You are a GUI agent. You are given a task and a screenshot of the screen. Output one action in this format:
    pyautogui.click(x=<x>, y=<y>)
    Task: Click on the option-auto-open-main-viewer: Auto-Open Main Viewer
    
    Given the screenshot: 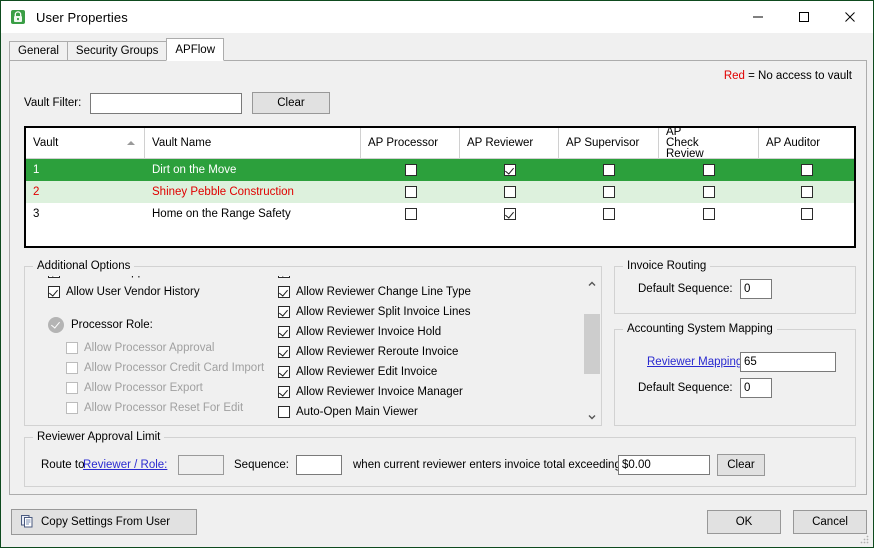 What is the action you would take?
    pyautogui.click(x=428, y=412)
    